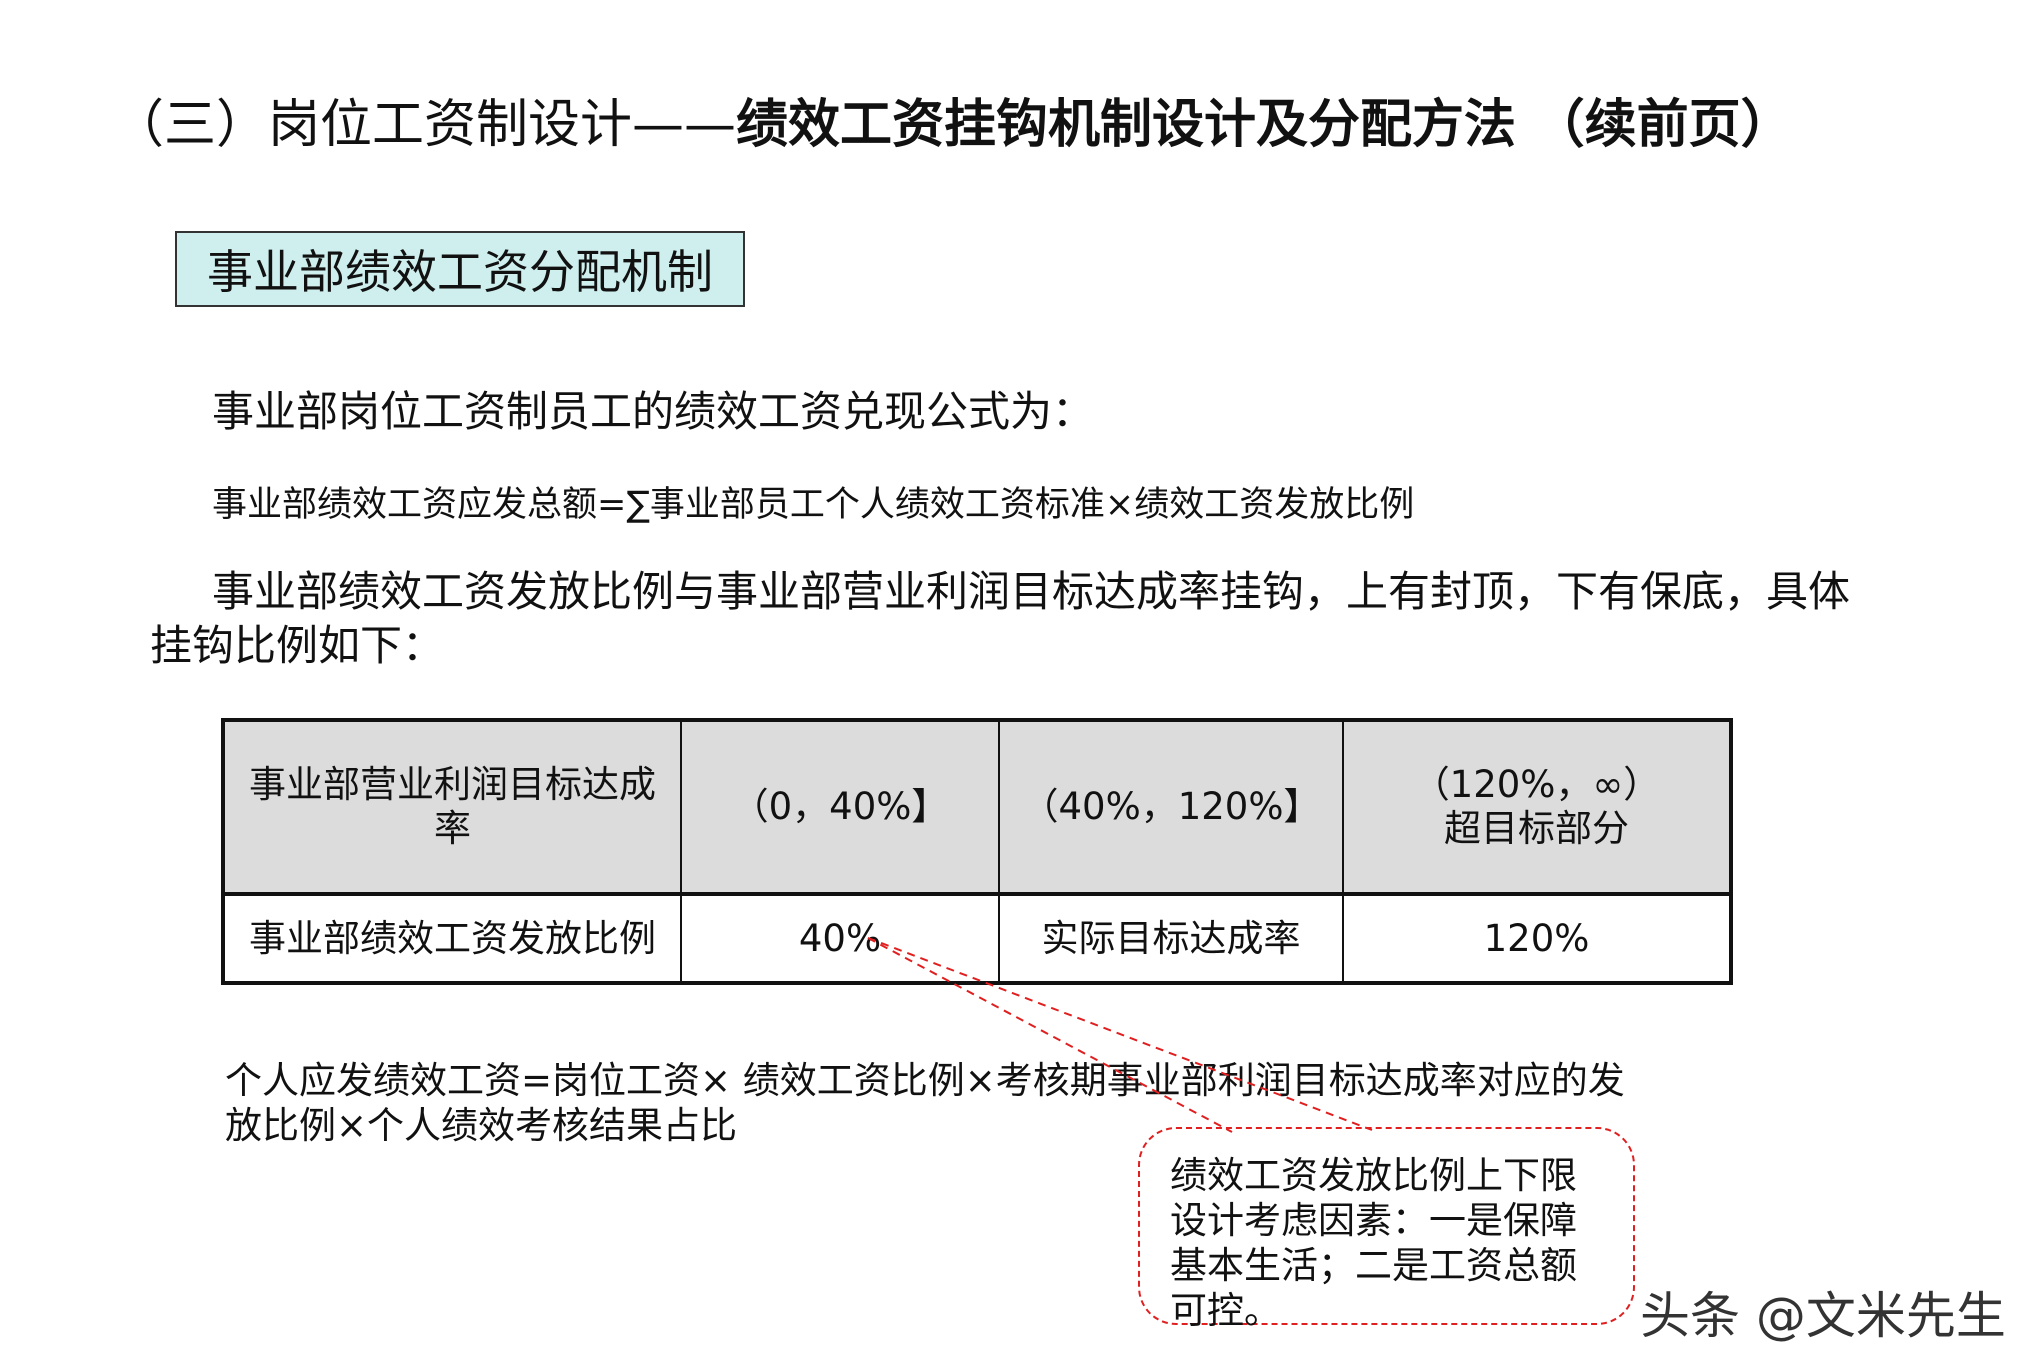 The width and height of the screenshot is (2041, 1360). I want to click on callout-pointer-lines, so click(1120, 1035).